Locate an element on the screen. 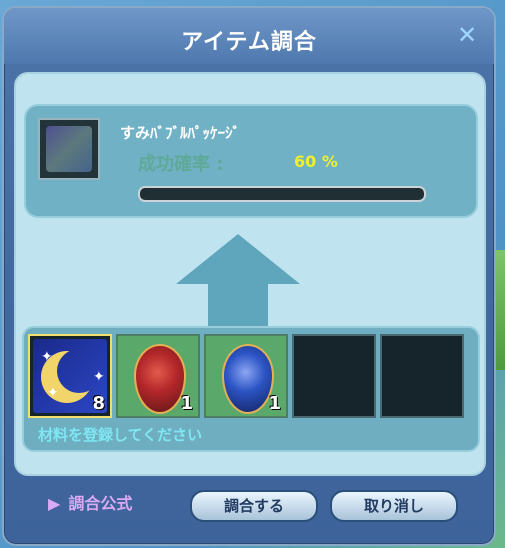 Image resolution: width=505 pixels, height=548 pixels. result-item-name: すみﾊﾞﾌﾞﾙﾊﾟｯｹｰｼﾞ is located at coordinates (180, 133).